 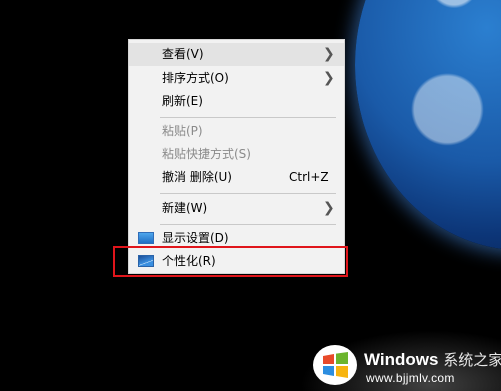 What do you see at coordinates (236, 208) in the screenshot?
I see `menu-item-new: 新建(W) ❯` at bounding box center [236, 208].